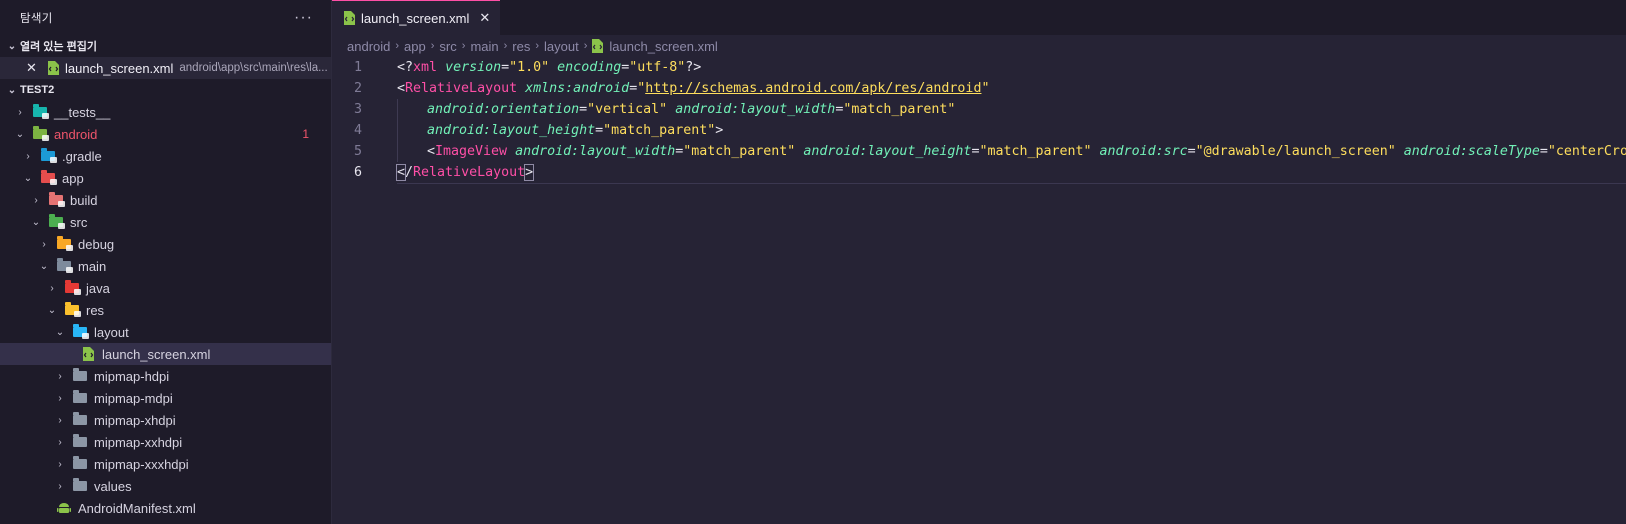 The width and height of the screenshot is (1626, 524). Describe the element at coordinates (76, 134) in the screenshot. I see `tree-item-label: android` at that location.